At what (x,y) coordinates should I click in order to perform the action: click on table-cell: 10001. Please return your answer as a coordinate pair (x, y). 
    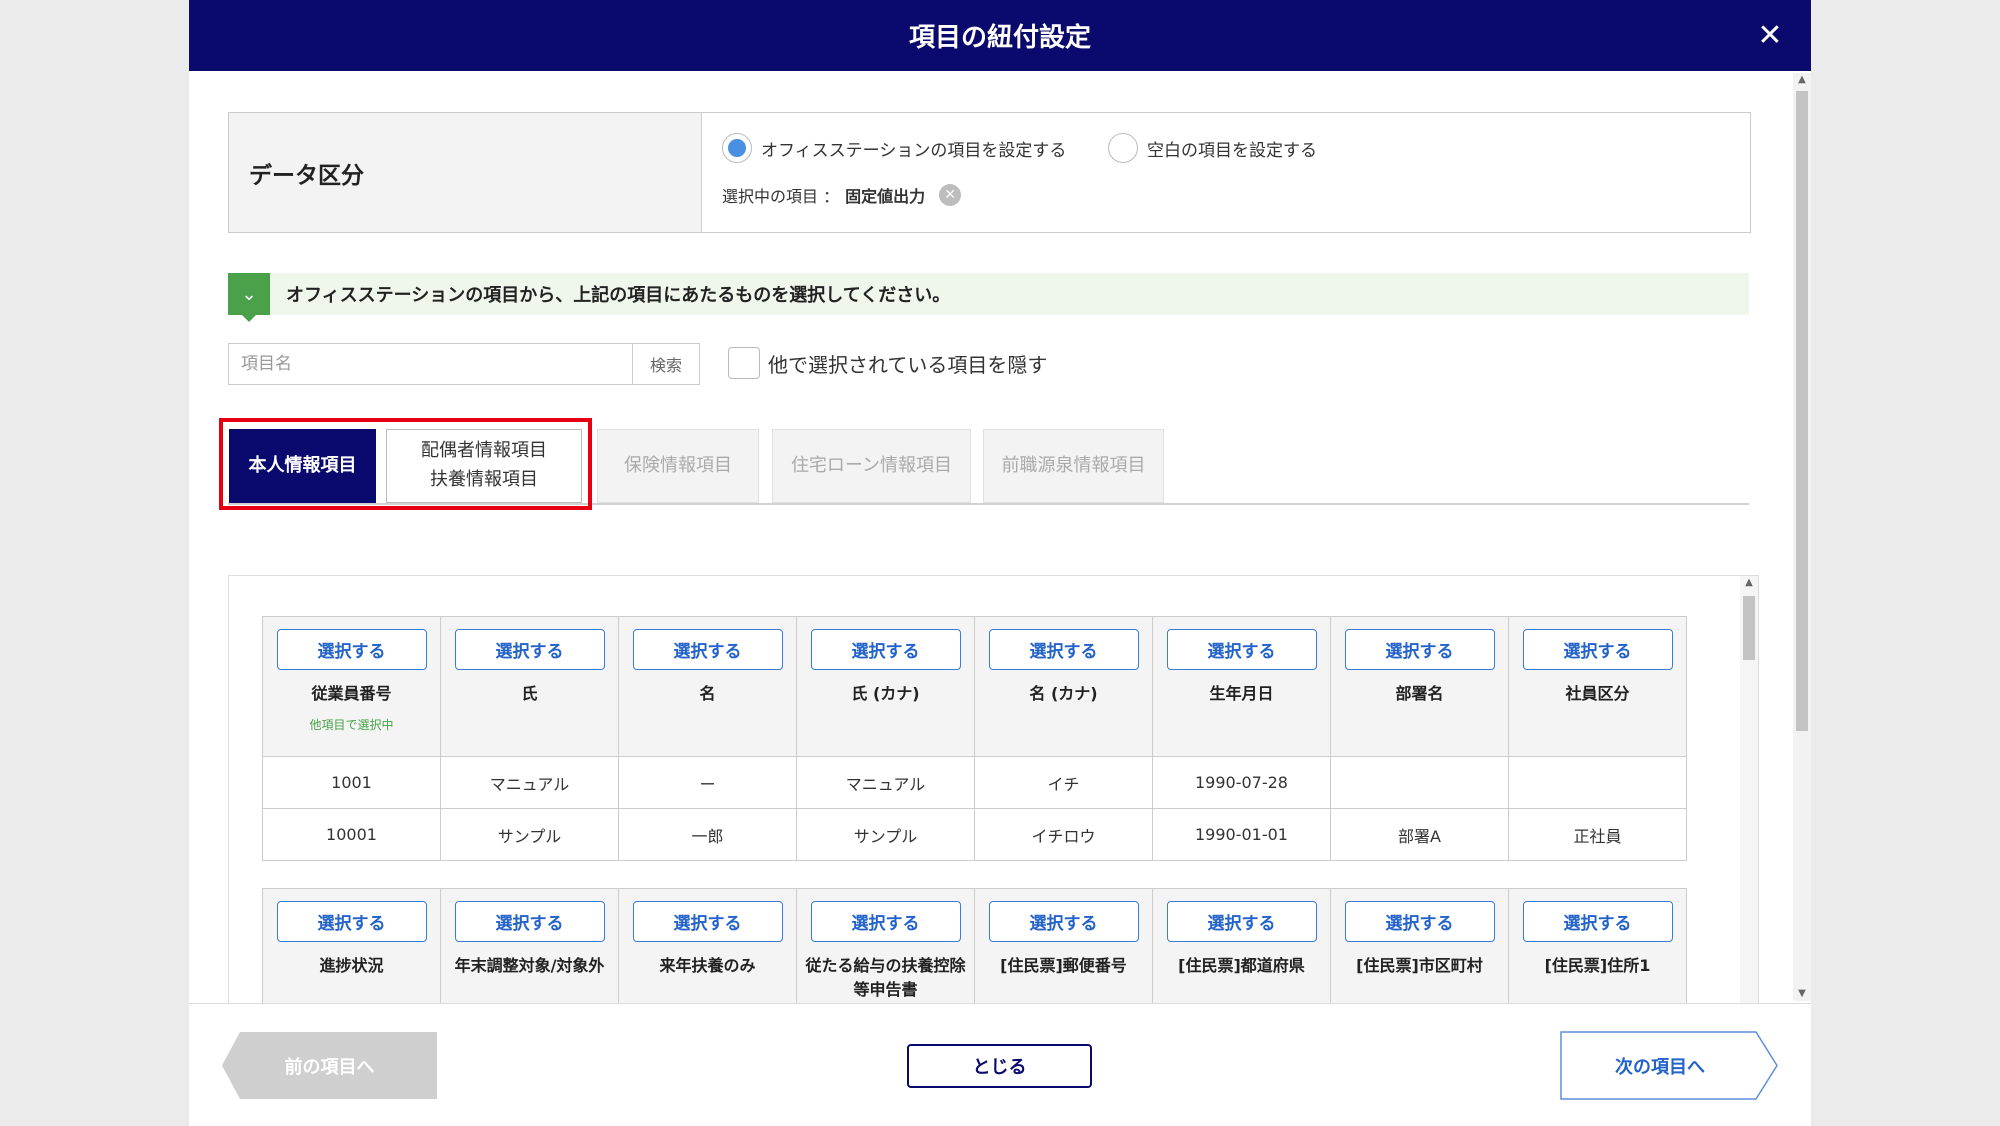
    Looking at the image, I should click on (351, 834).